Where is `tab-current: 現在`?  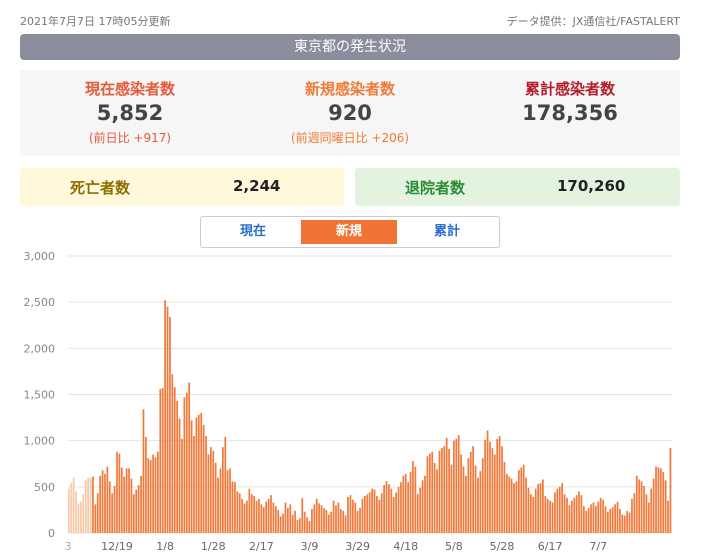
tab-current: 現在 is located at coordinates (253, 232).